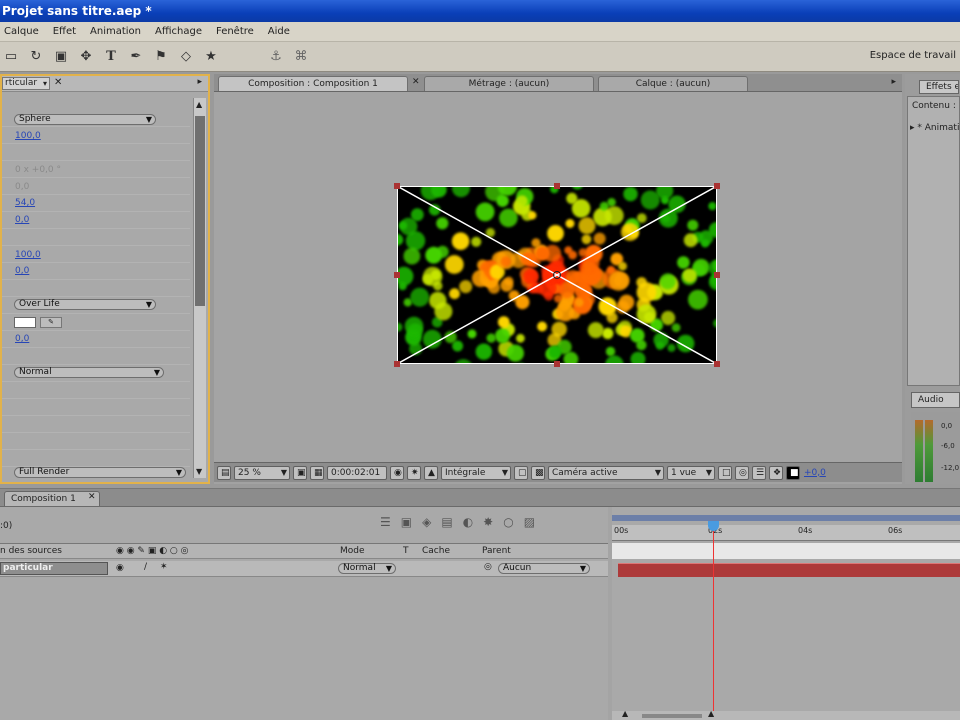 The height and width of the screenshot is (720, 960). What do you see at coordinates (6, 526) in the screenshot?
I see `timeline-timecode: :0)` at bounding box center [6, 526].